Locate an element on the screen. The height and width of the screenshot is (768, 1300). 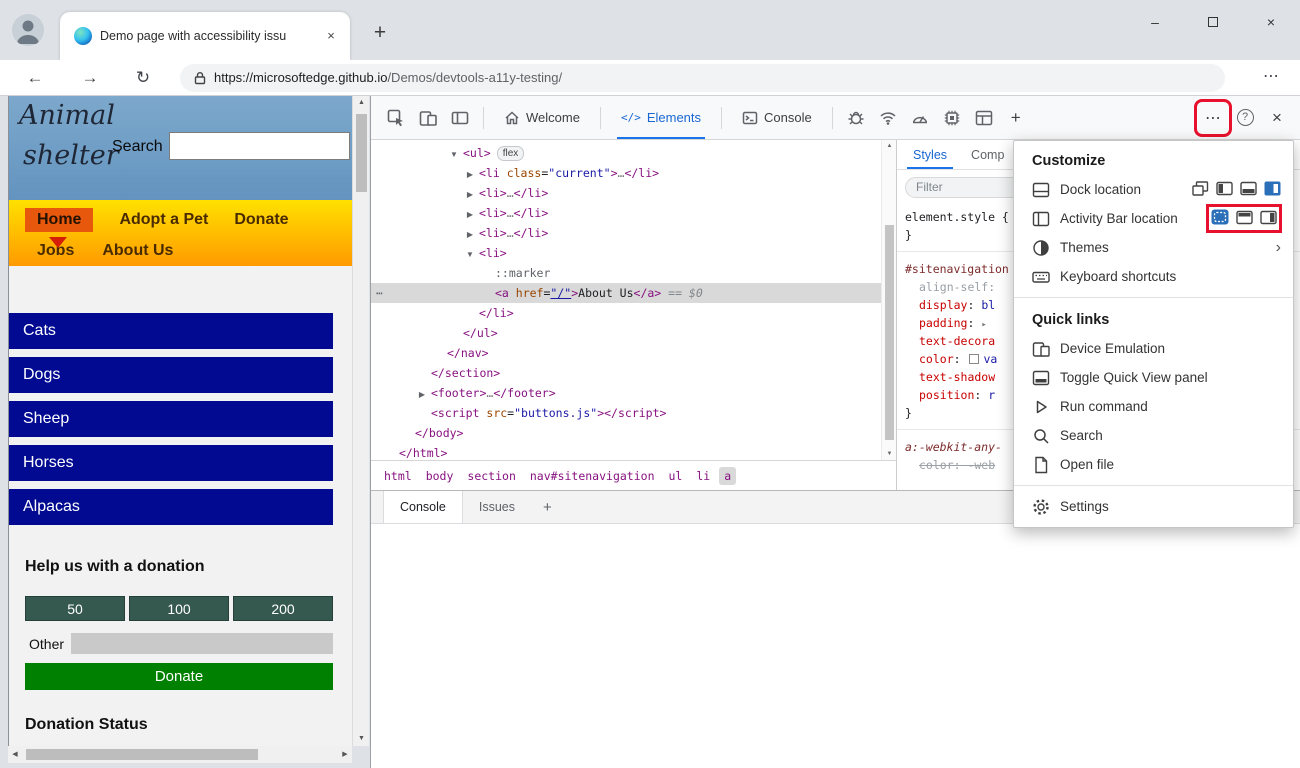
nav-link-donate: Donate is located at coordinates (261, 220).